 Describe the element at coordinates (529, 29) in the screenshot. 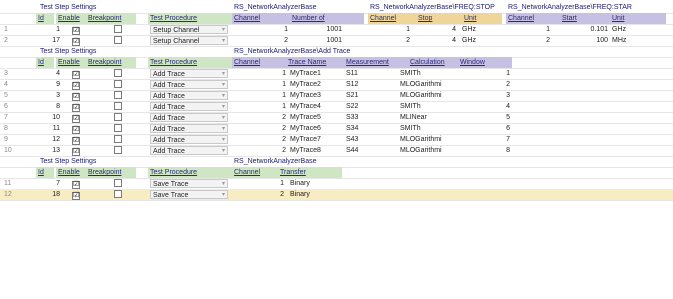

I see `start-channel-value: 1` at that location.